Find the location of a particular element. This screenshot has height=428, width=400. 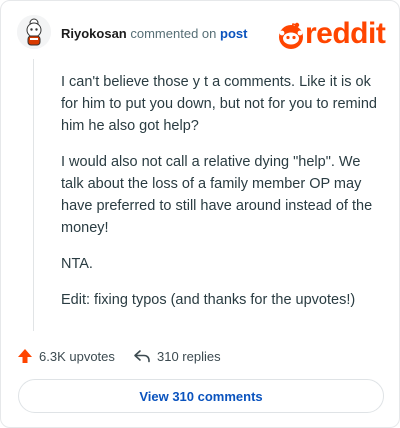

reply-arrow-icon is located at coordinates (142, 356).